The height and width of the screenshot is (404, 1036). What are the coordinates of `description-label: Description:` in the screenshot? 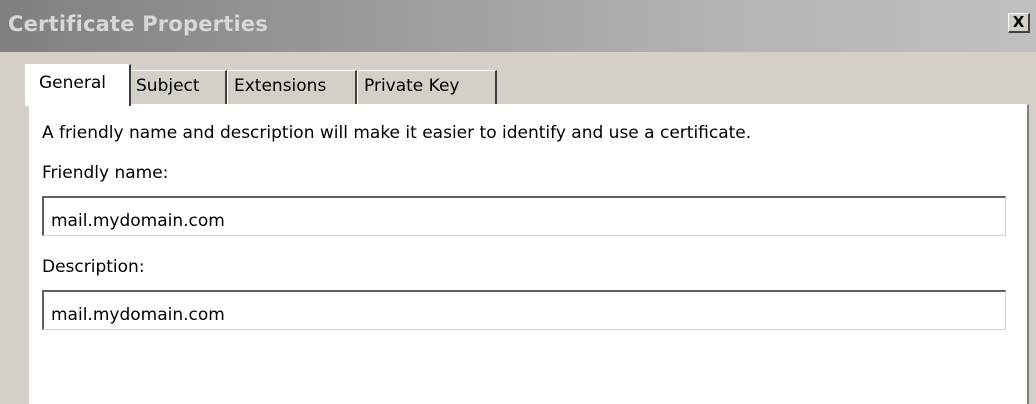 It's located at (93, 267).